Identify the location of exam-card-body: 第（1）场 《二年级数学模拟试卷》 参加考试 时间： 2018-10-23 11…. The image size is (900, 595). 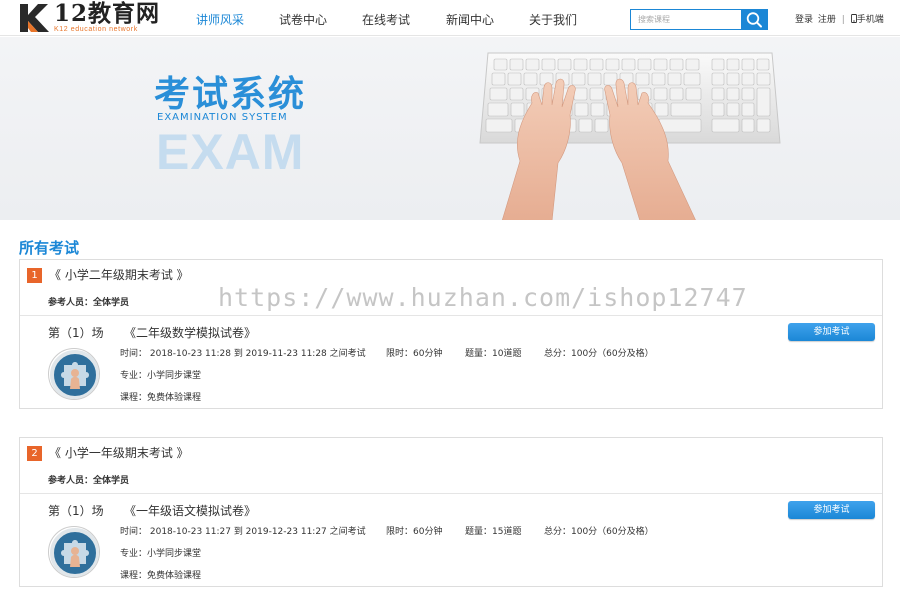
(451, 362).